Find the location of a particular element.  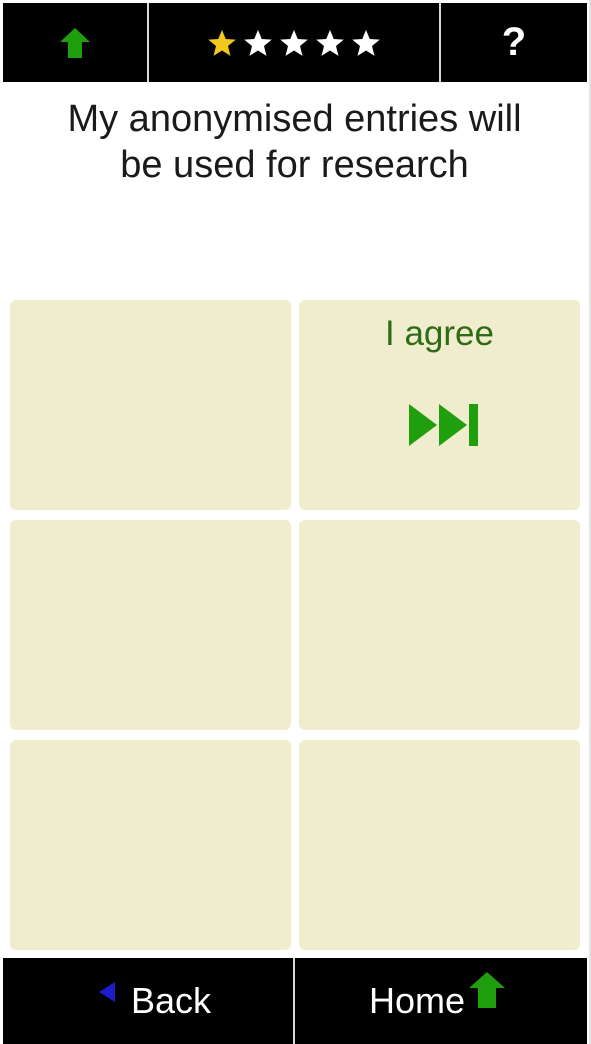

help-button: ? is located at coordinates (514, 42).